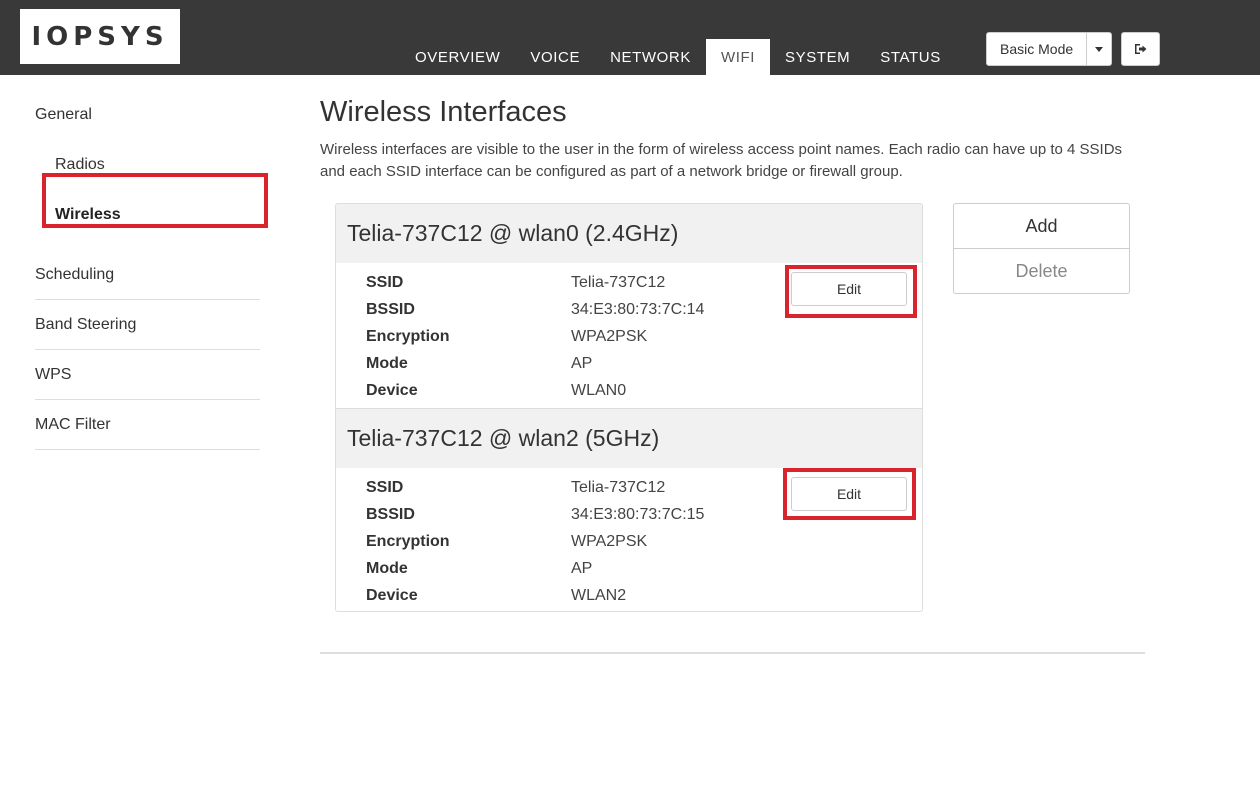 The width and height of the screenshot is (1260, 788). What do you see at coordinates (817, 57) in the screenshot?
I see `tab-system: SYSTEM` at bounding box center [817, 57].